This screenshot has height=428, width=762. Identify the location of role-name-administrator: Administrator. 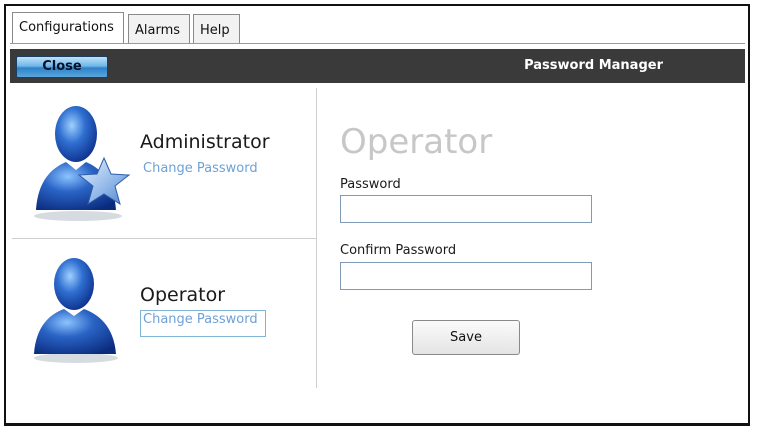
(205, 142).